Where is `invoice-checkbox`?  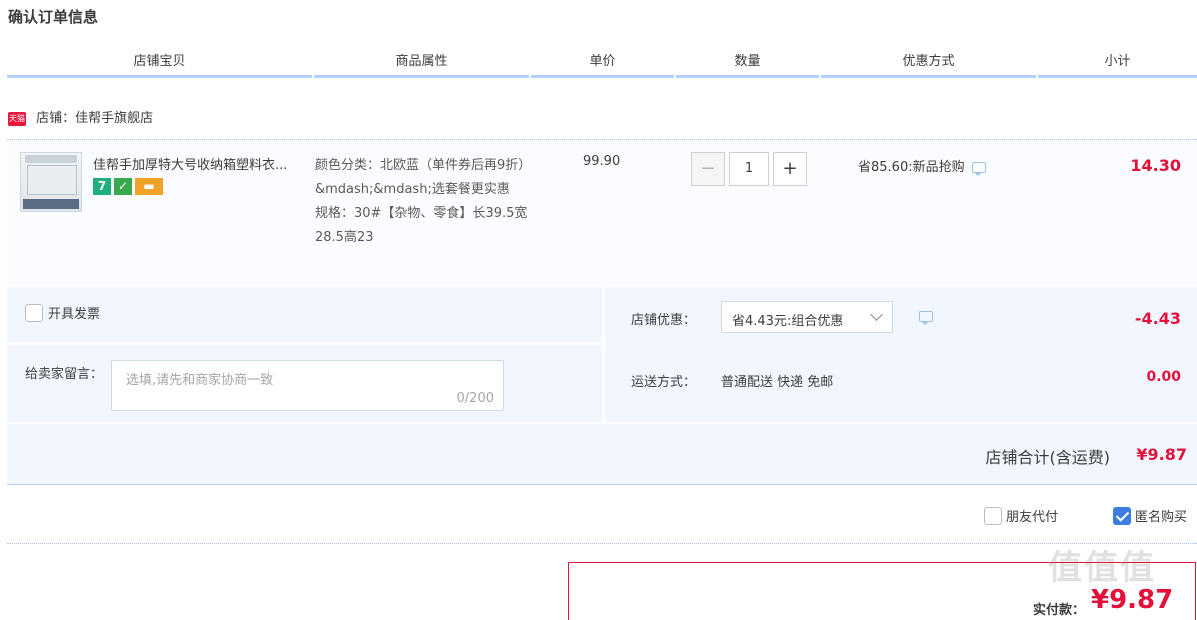
invoice-checkbox is located at coordinates (34, 312).